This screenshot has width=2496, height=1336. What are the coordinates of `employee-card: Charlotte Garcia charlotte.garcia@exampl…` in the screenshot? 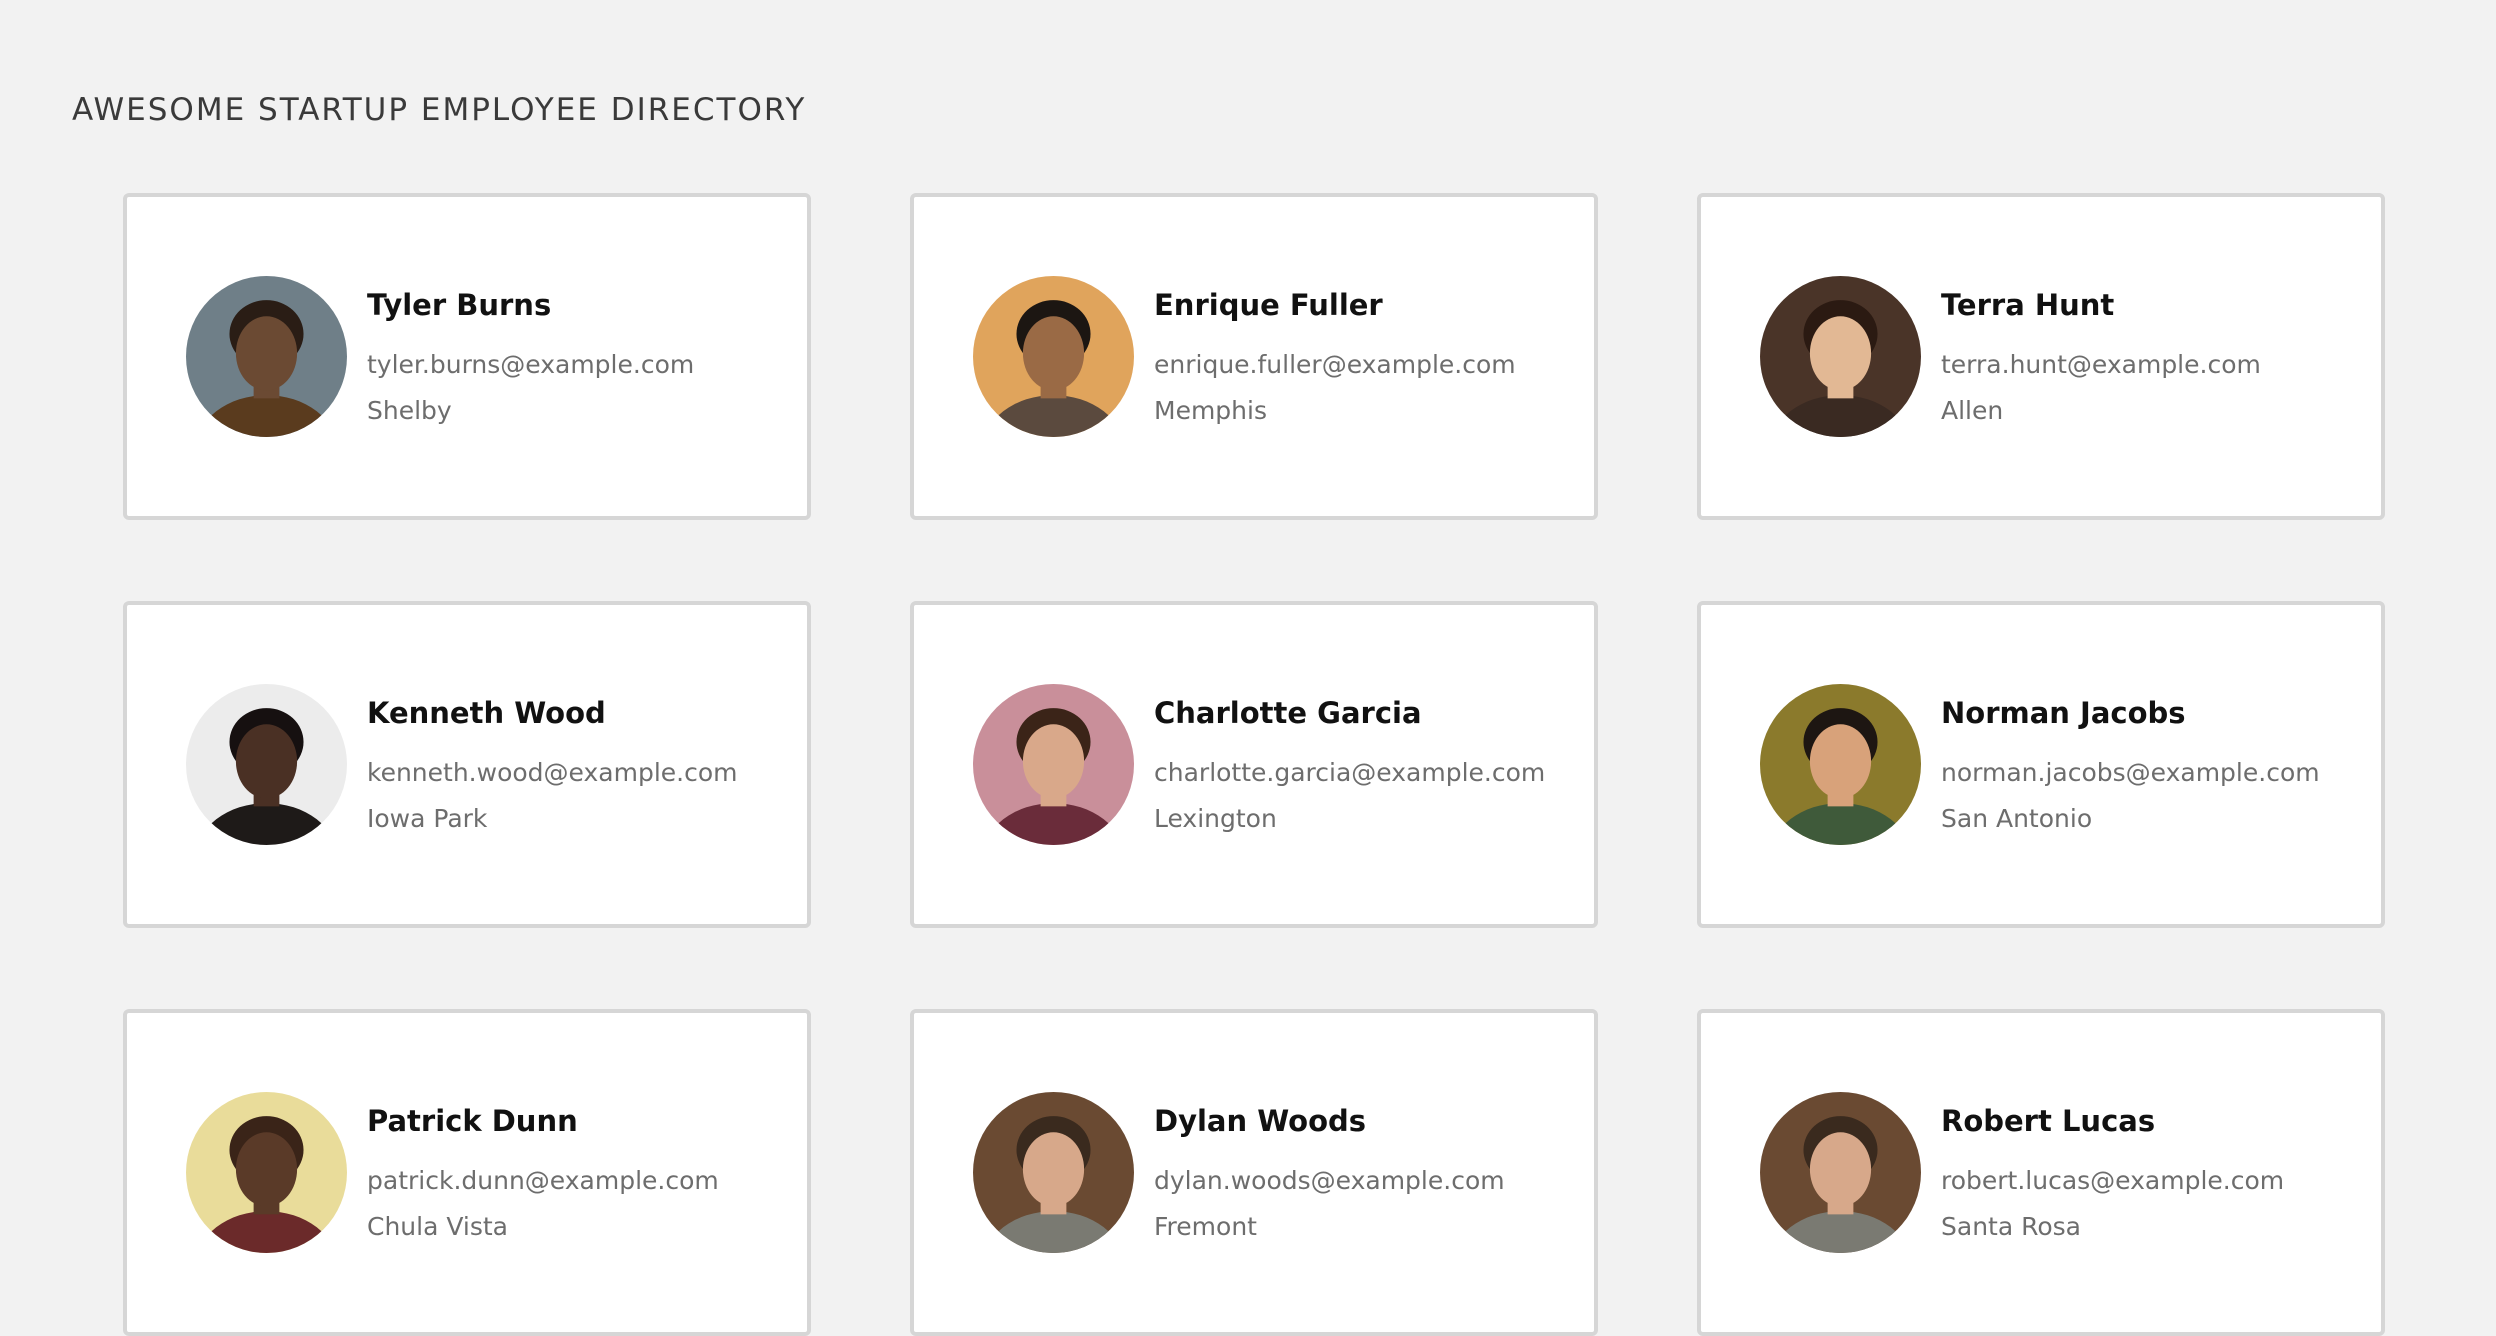 It's located at (1254, 764).